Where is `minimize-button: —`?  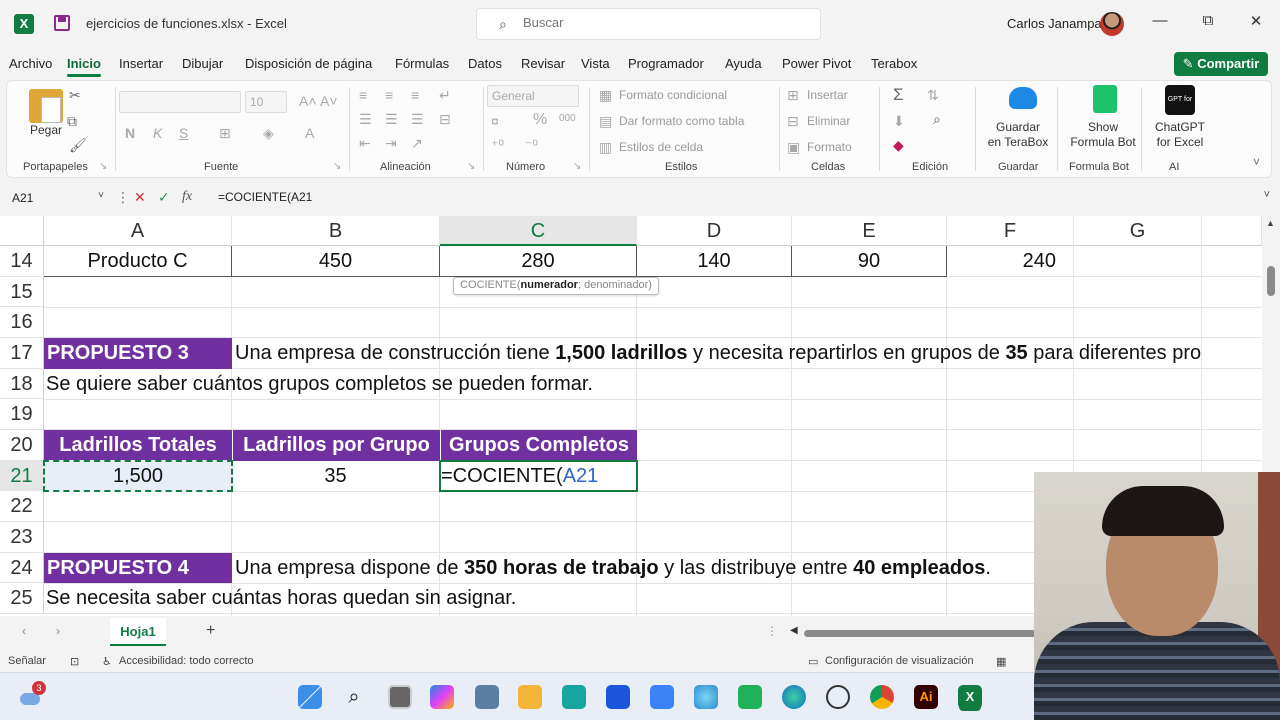 minimize-button: — is located at coordinates (1160, 20).